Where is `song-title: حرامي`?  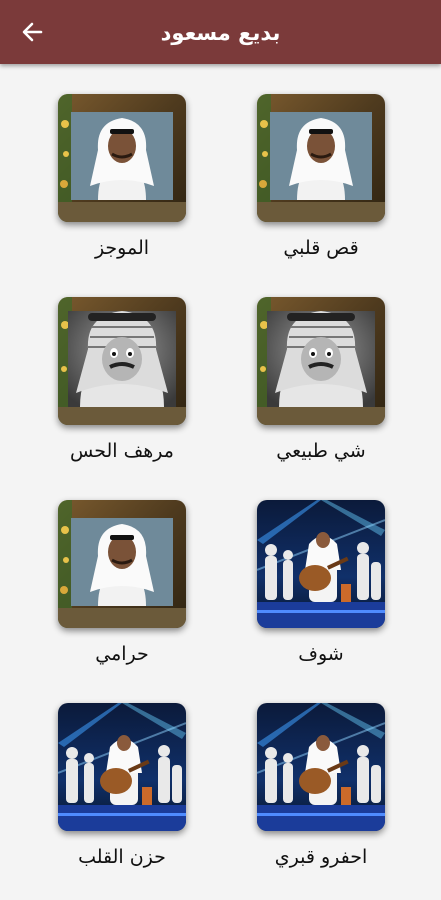 song-title: حرامي is located at coordinates (122, 654).